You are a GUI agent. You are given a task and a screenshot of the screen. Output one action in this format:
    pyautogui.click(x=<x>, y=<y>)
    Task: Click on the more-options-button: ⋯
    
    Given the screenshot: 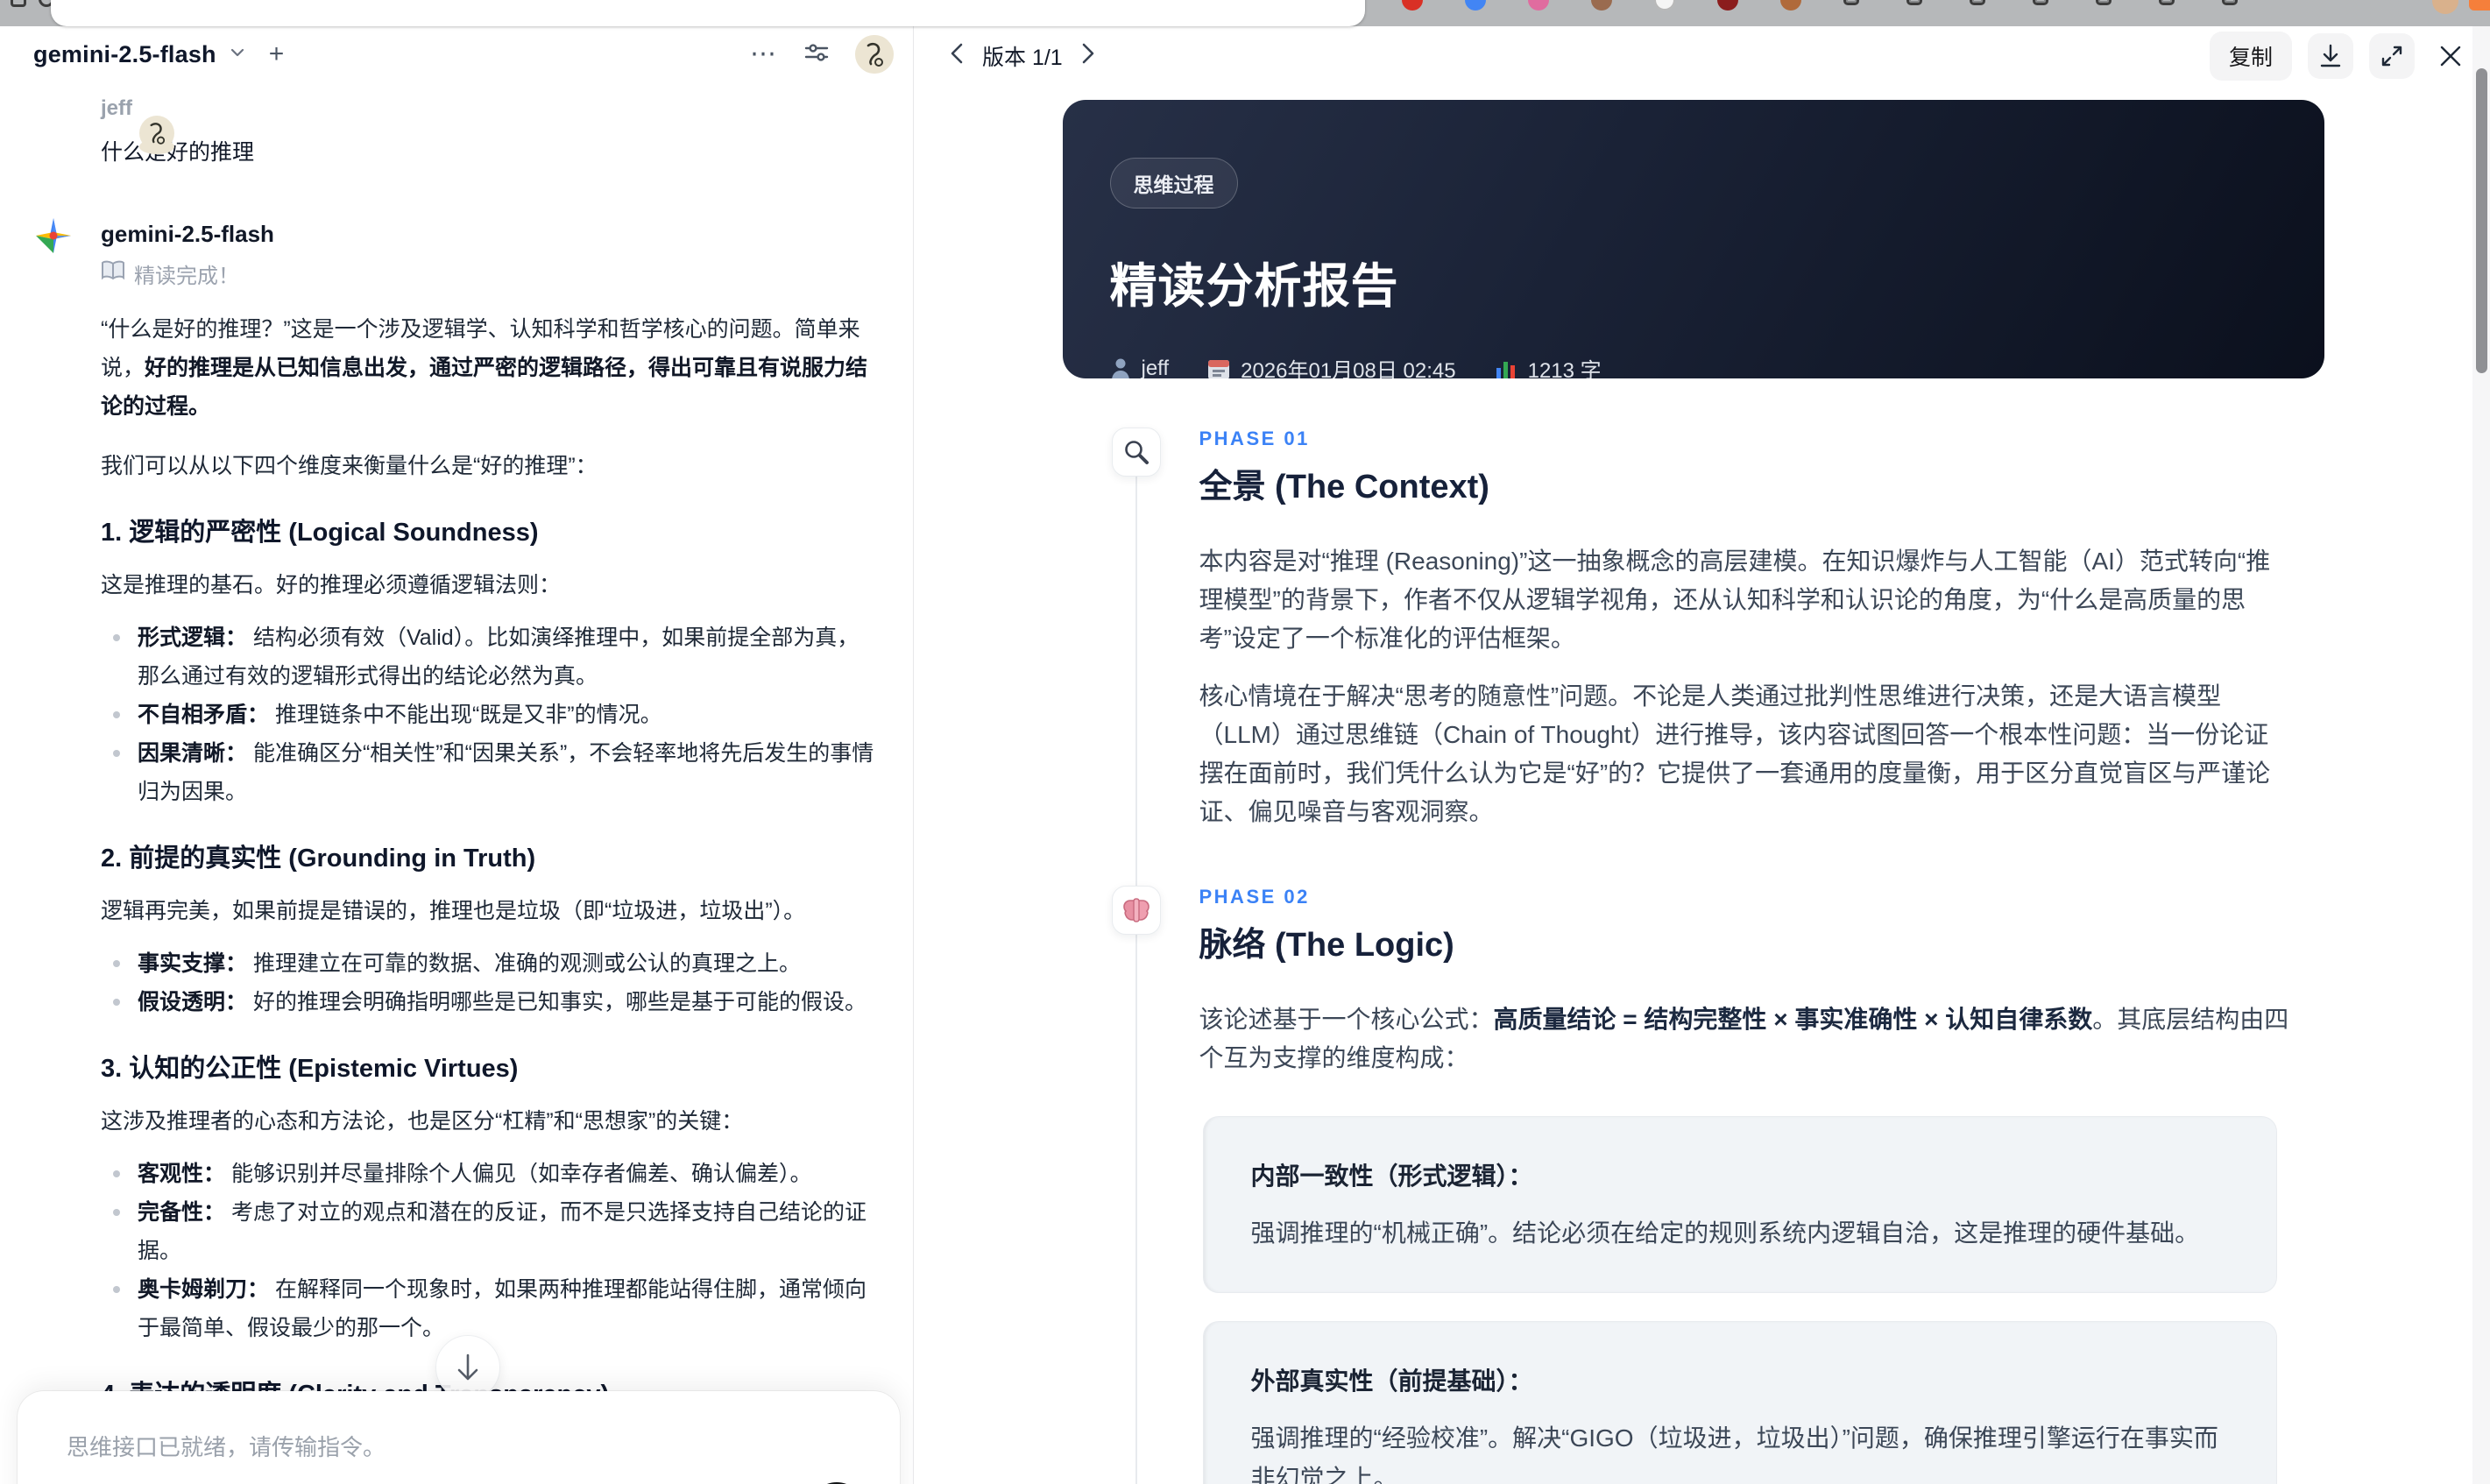 What is the action you would take?
    pyautogui.click(x=764, y=54)
    